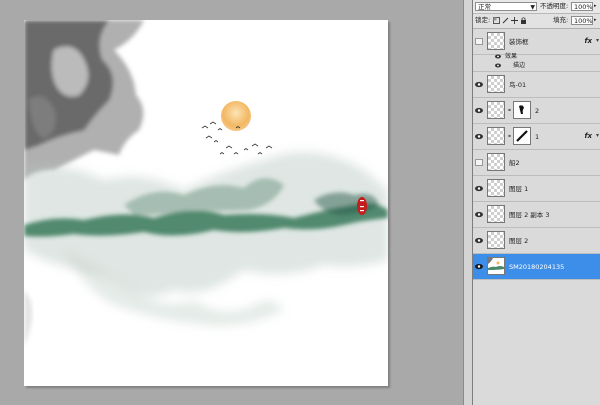 The width and height of the screenshot is (600, 405). What do you see at coordinates (519, 241) in the screenshot?
I see `layer-name: 图层 2` at bounding box center [519, 241].